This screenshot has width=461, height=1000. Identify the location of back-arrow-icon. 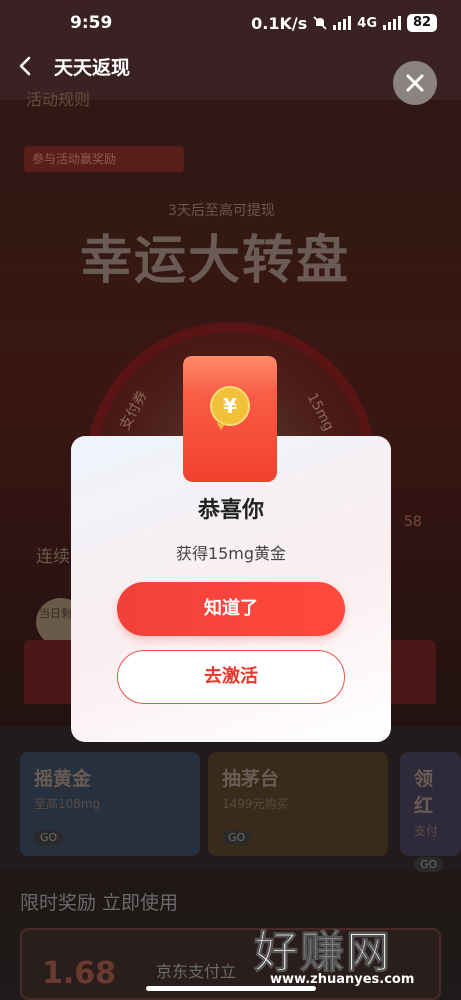
(26, 66).